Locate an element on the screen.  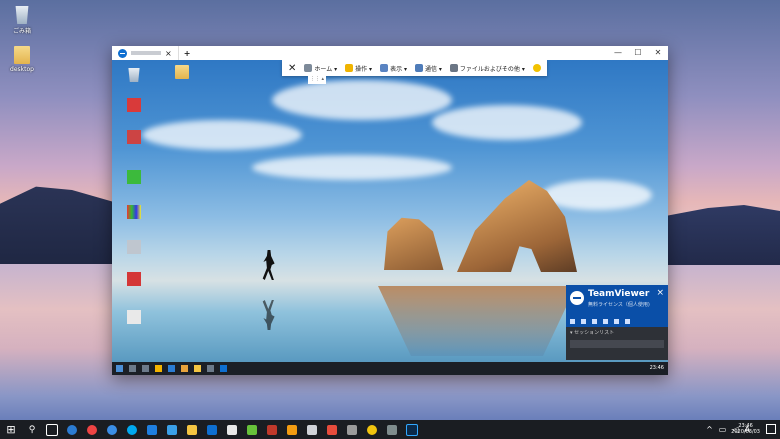
rock-reflection is located at coordinates (477, 321).